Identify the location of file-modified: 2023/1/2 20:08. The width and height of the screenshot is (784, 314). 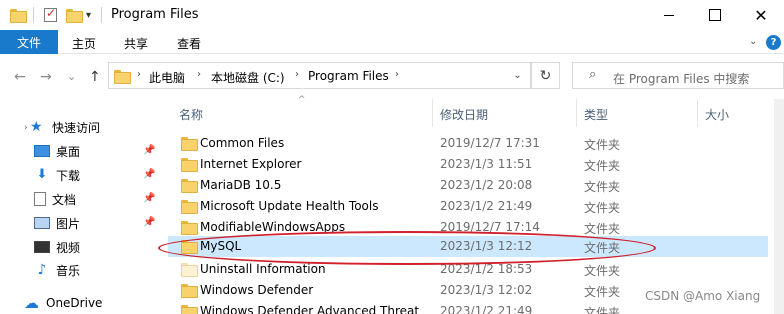
(486, 185).